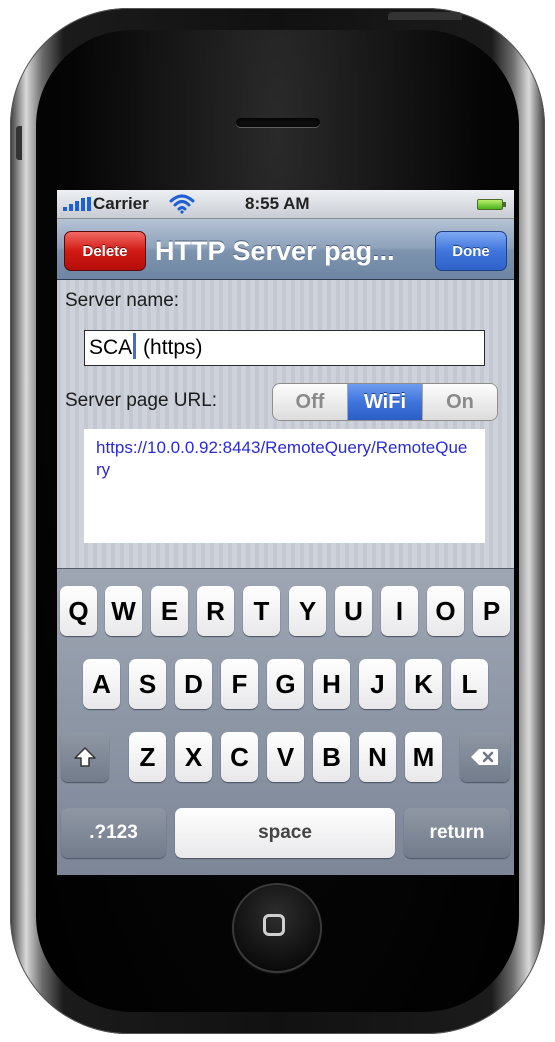 This screenshot has width=555, height=1042. I want to click on home-square-icon, so click(274, 925).